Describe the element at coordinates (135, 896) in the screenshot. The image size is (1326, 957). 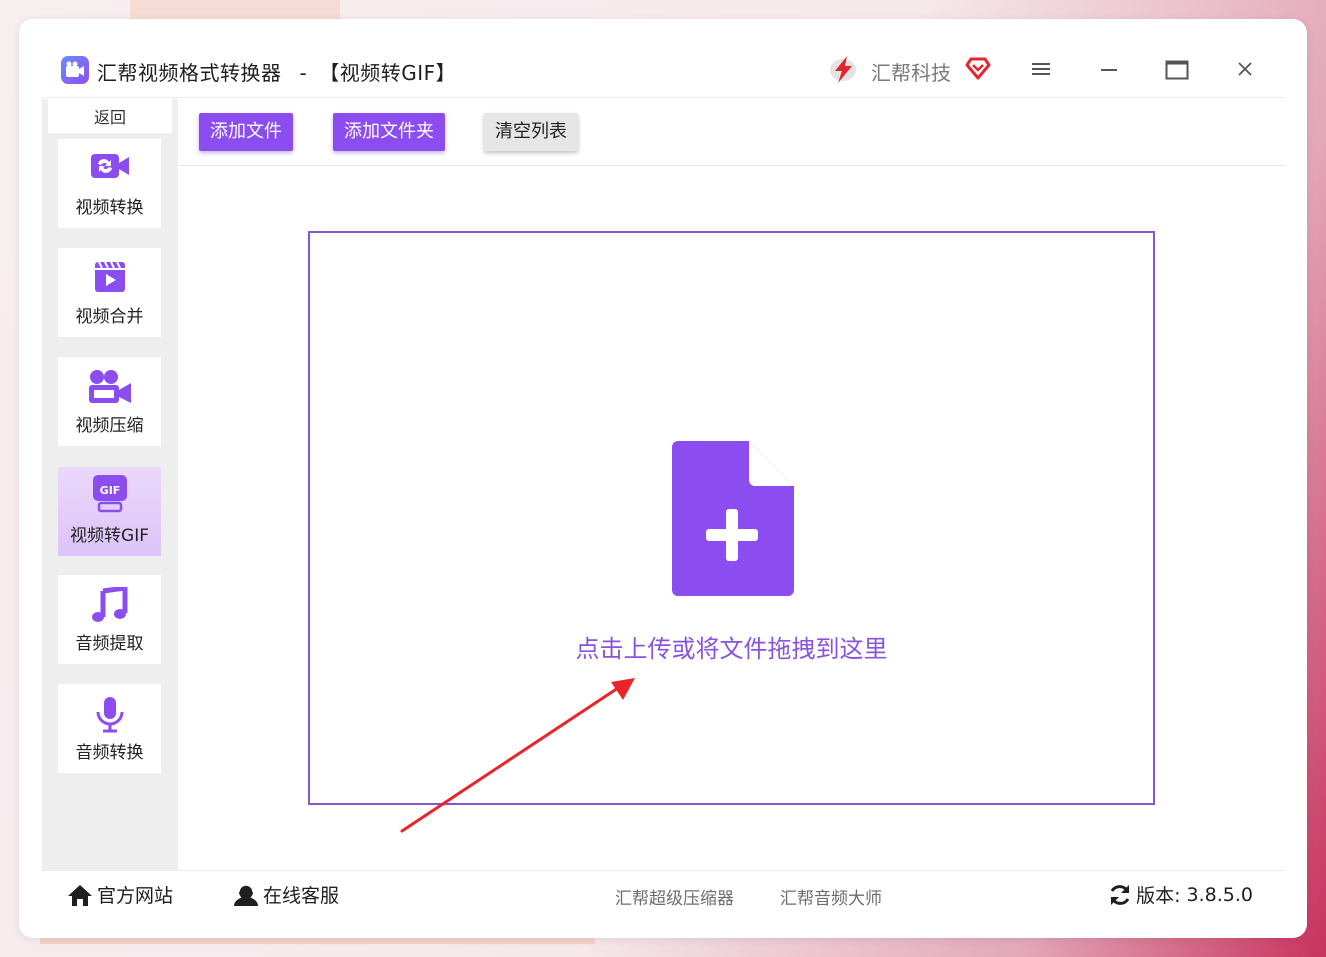
I see `official-site-label: 官方网站` at that location.